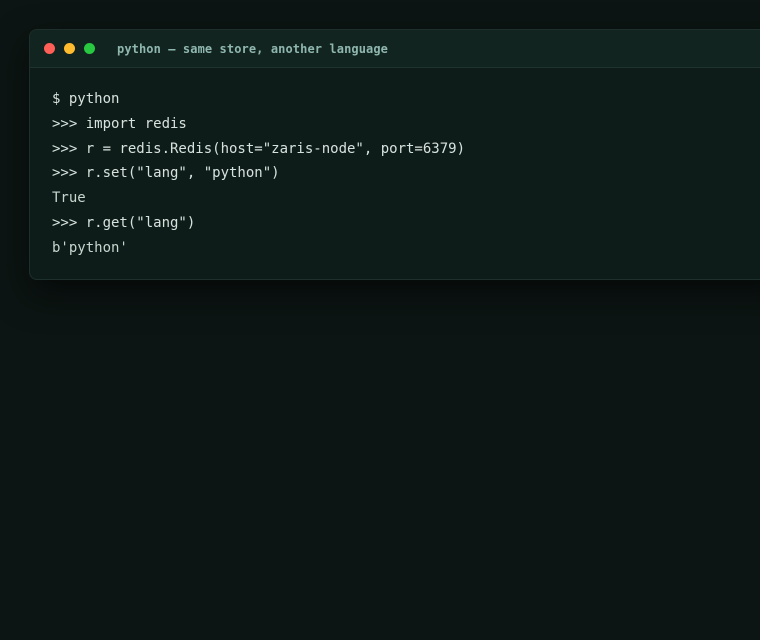 This screenshot has width=760, height=640. What do you see at coordinates (69, 48) in the screenshot?
I see `minimize-button` at bounding box center [69, 48].